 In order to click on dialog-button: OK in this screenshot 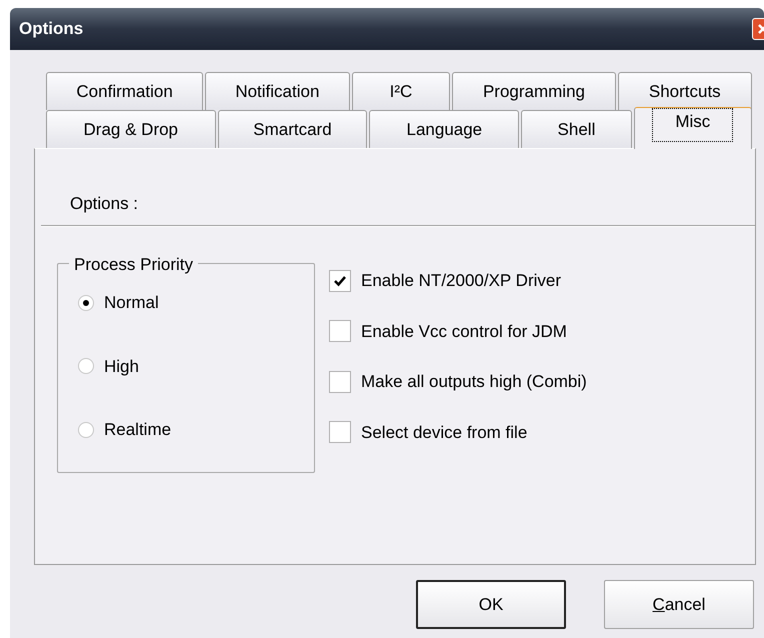, I will do `click(491, 604)`.